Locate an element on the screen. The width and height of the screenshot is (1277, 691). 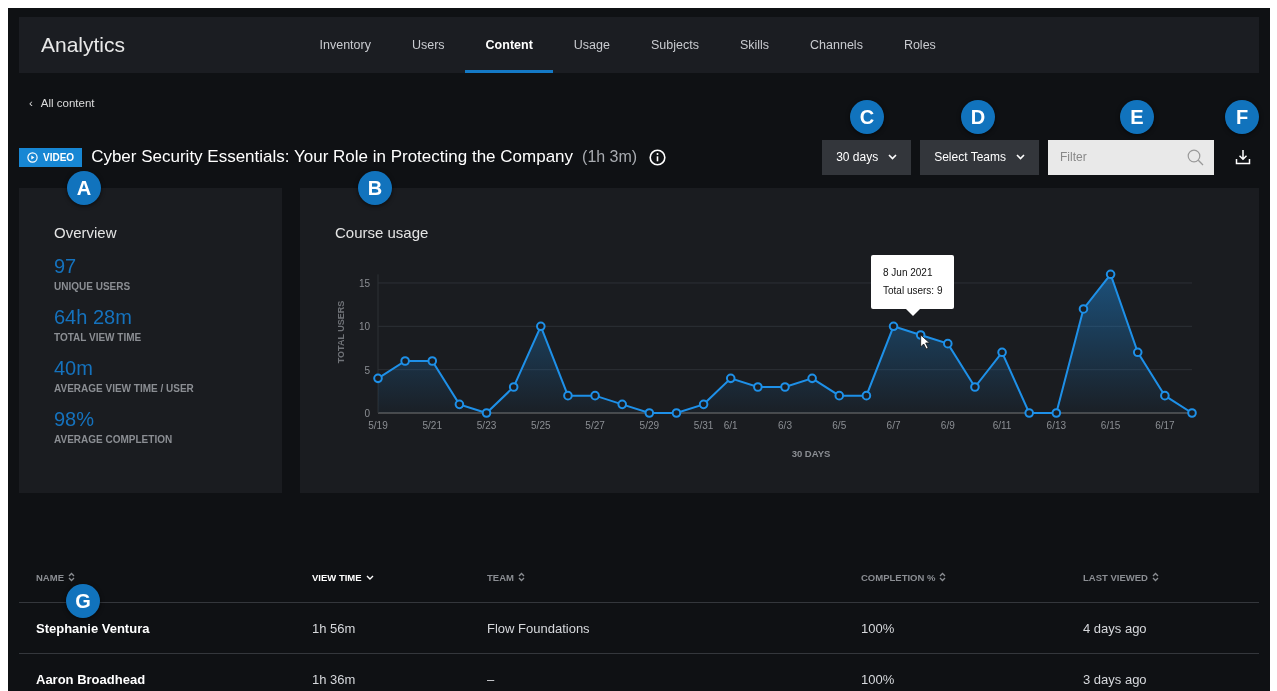
x-tick-label: 6/9 is located at coordinates (947, 425).